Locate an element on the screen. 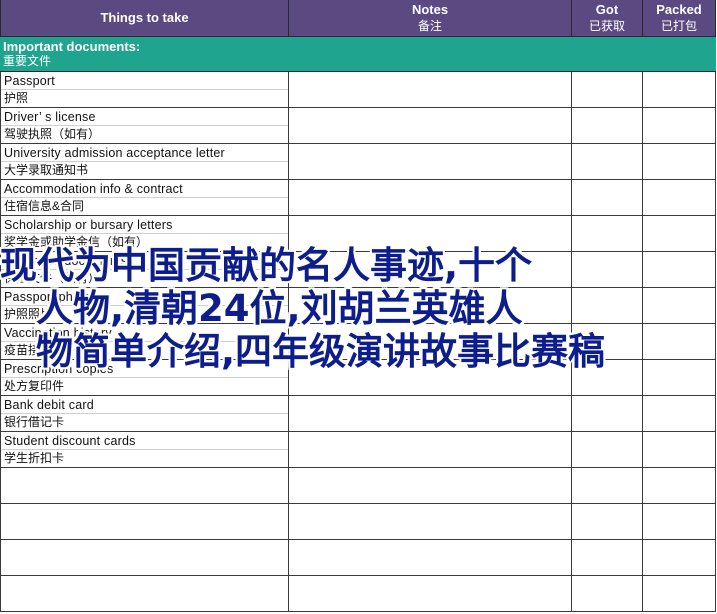 This screenshot has height=614, width=717. item-name: Scholarship or bursary letters is located at coordinates (88, 225).